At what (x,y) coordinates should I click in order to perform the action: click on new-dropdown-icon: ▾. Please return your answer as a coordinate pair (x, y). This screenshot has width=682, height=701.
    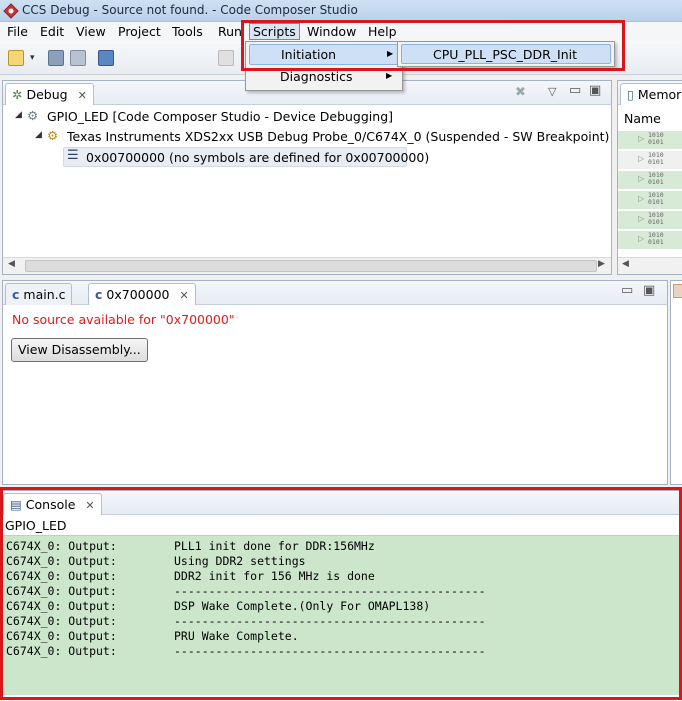
    Looking at the image, I should click on (34, 61).